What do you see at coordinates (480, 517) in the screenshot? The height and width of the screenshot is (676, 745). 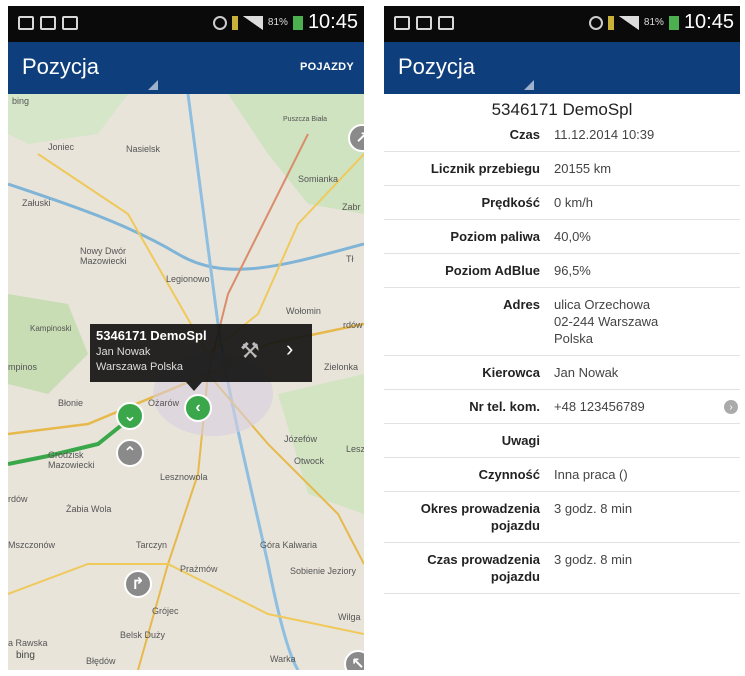 I see `detail-label: Okres prowadzenia pojazdu` at bounding box center [480, 517].